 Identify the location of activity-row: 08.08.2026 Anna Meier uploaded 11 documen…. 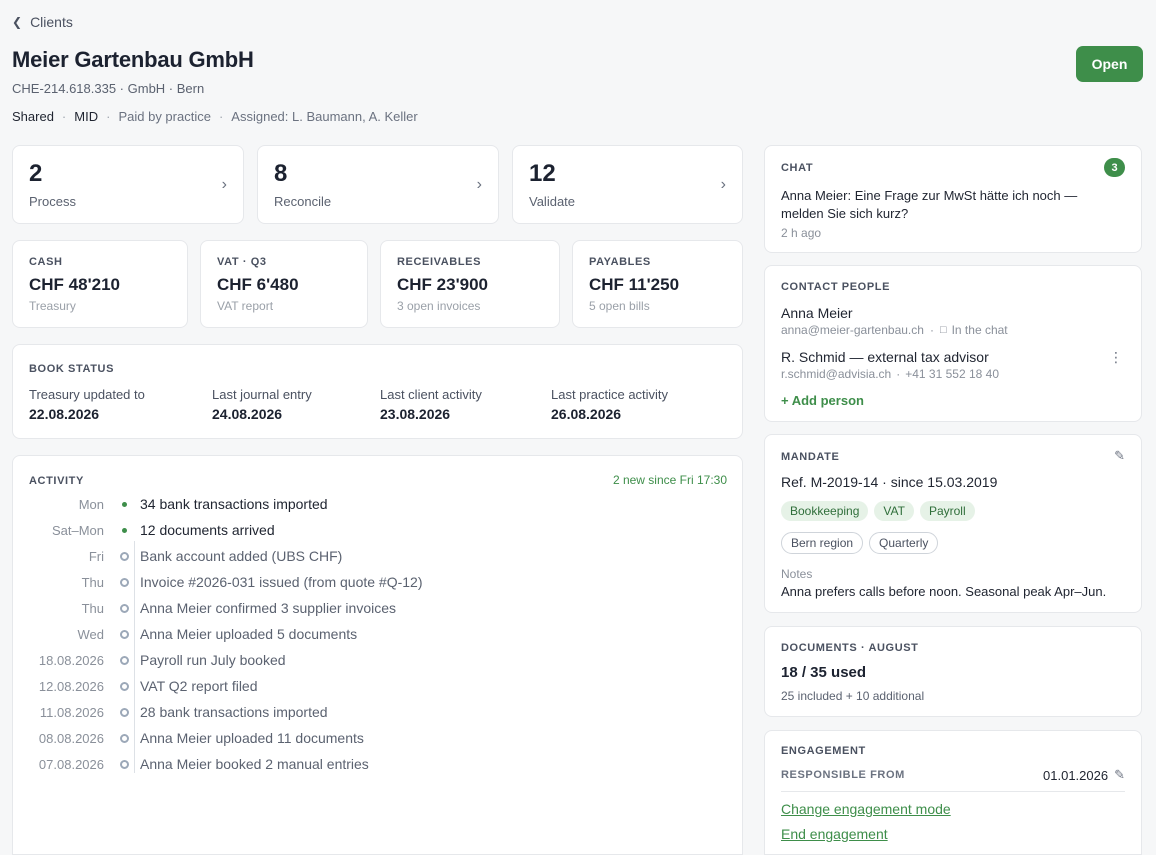
(377, 738).